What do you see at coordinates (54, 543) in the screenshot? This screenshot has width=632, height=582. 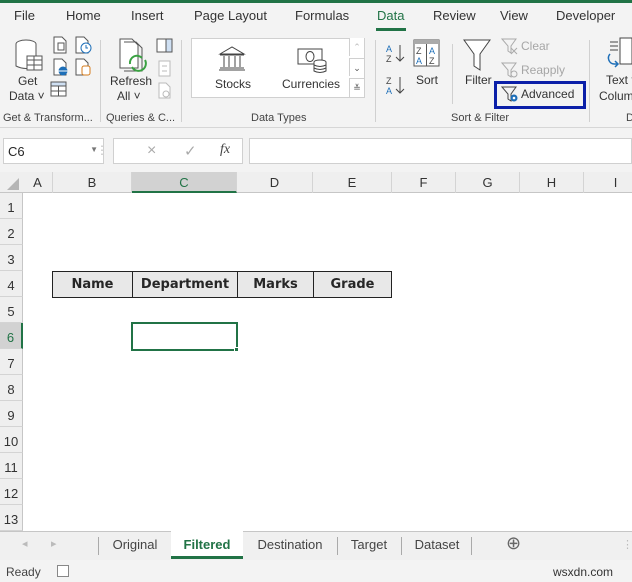 I see `scroll-tabs-right-icon: ▸` at bounding box center [54, 543].